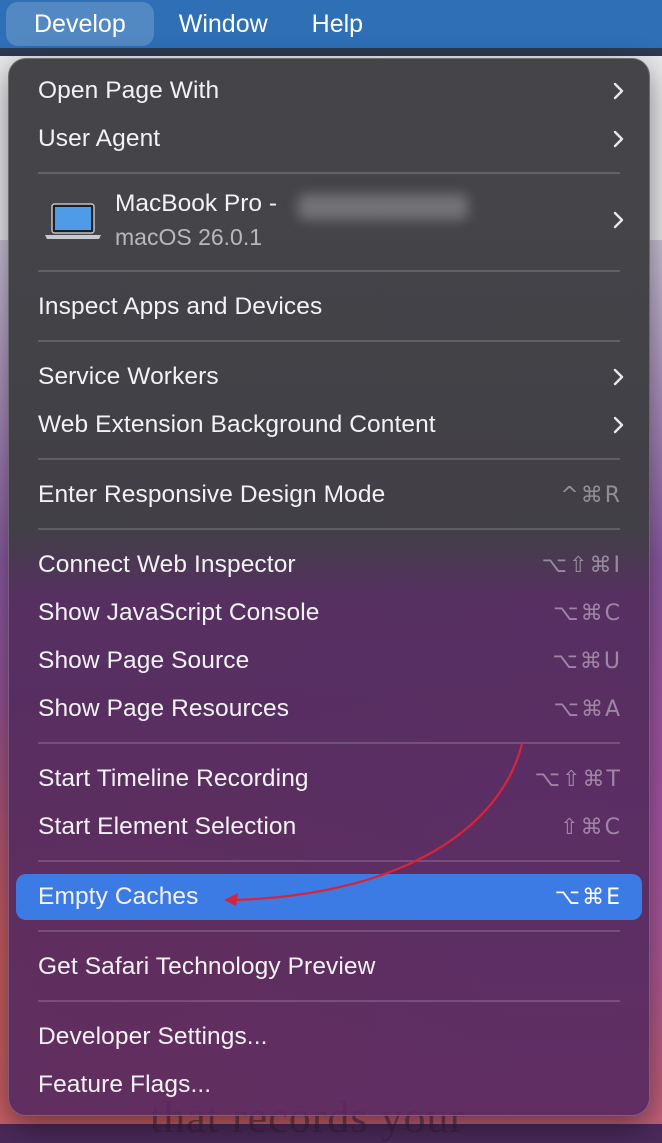 This screenshot has height=1143, width=662. I want to click on keyboard-shortcut: ⌥⌘A, so click(587, 709).